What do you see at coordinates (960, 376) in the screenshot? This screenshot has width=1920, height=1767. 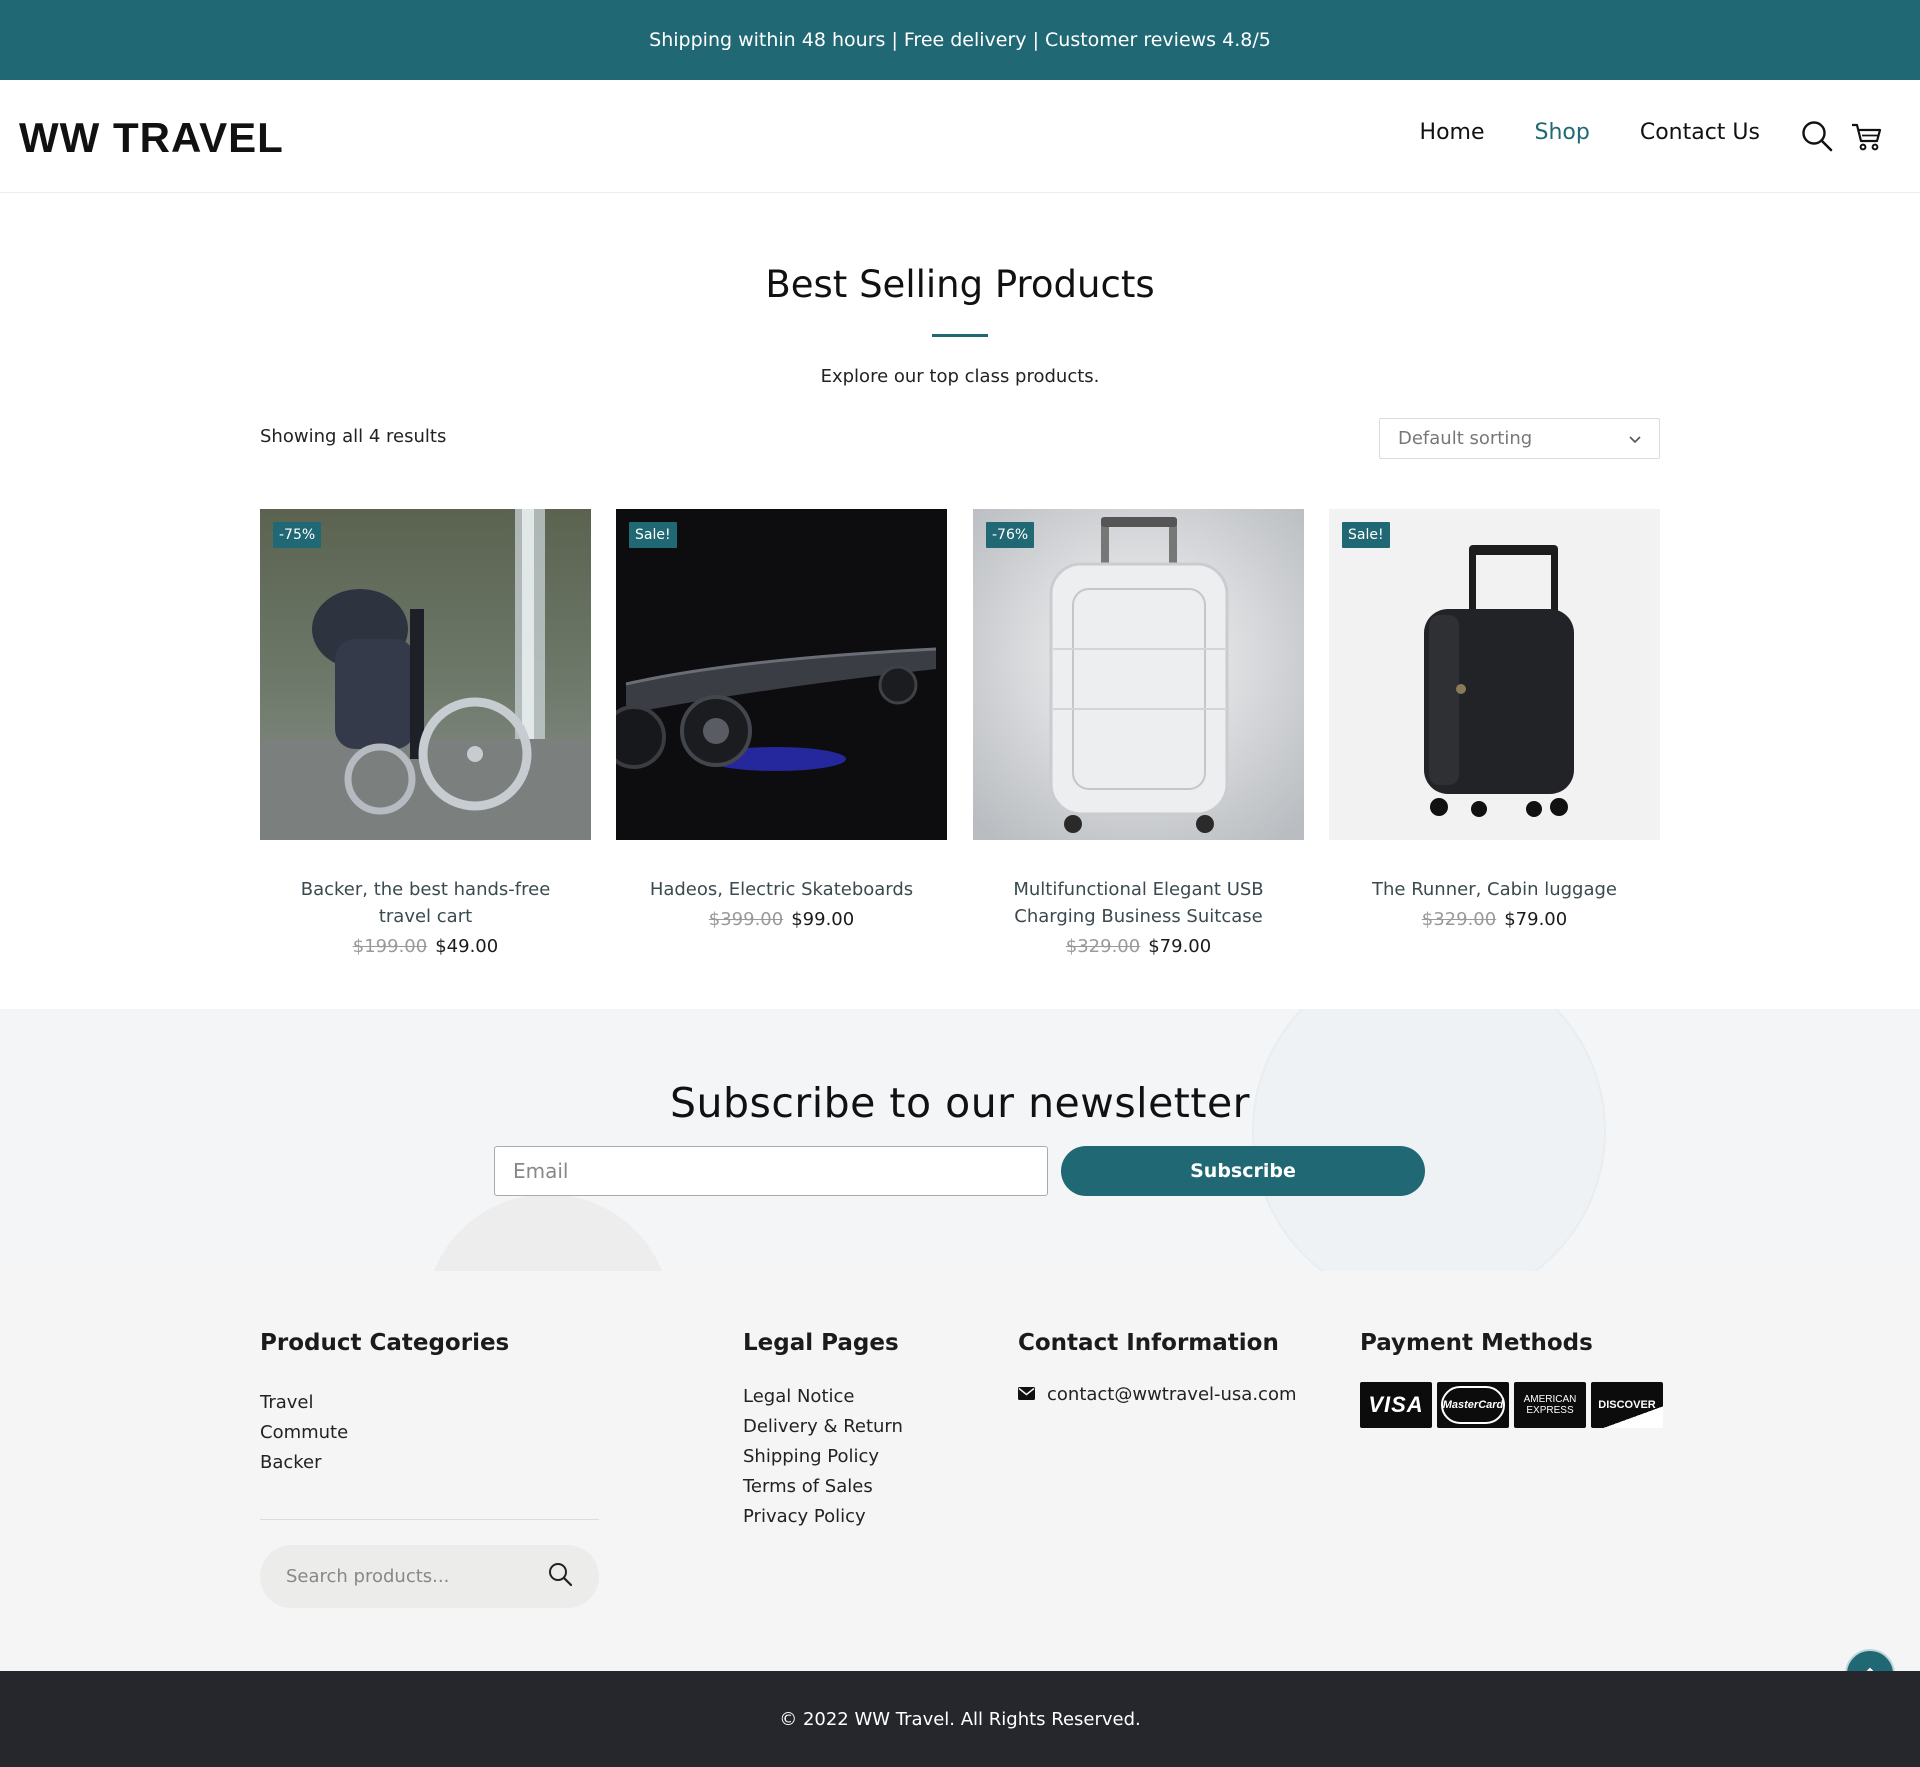 I see `page-subtitle: Explore our top class products.` at bounding box center [960, 376].